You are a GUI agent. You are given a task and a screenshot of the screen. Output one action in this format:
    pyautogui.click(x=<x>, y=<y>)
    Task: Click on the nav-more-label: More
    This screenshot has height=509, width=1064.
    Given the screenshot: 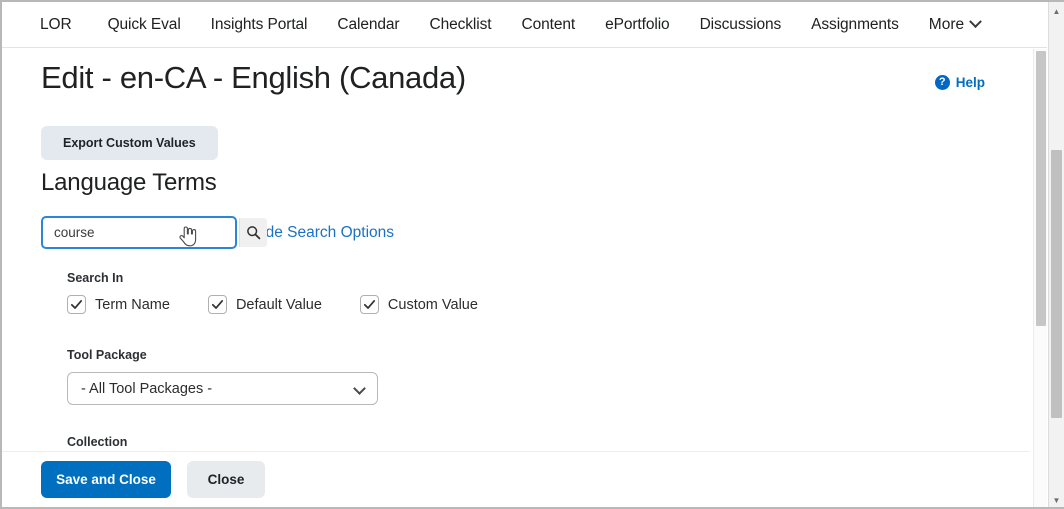 What is the action you would take?
    pyautogui.click(x=946, y=24)
    